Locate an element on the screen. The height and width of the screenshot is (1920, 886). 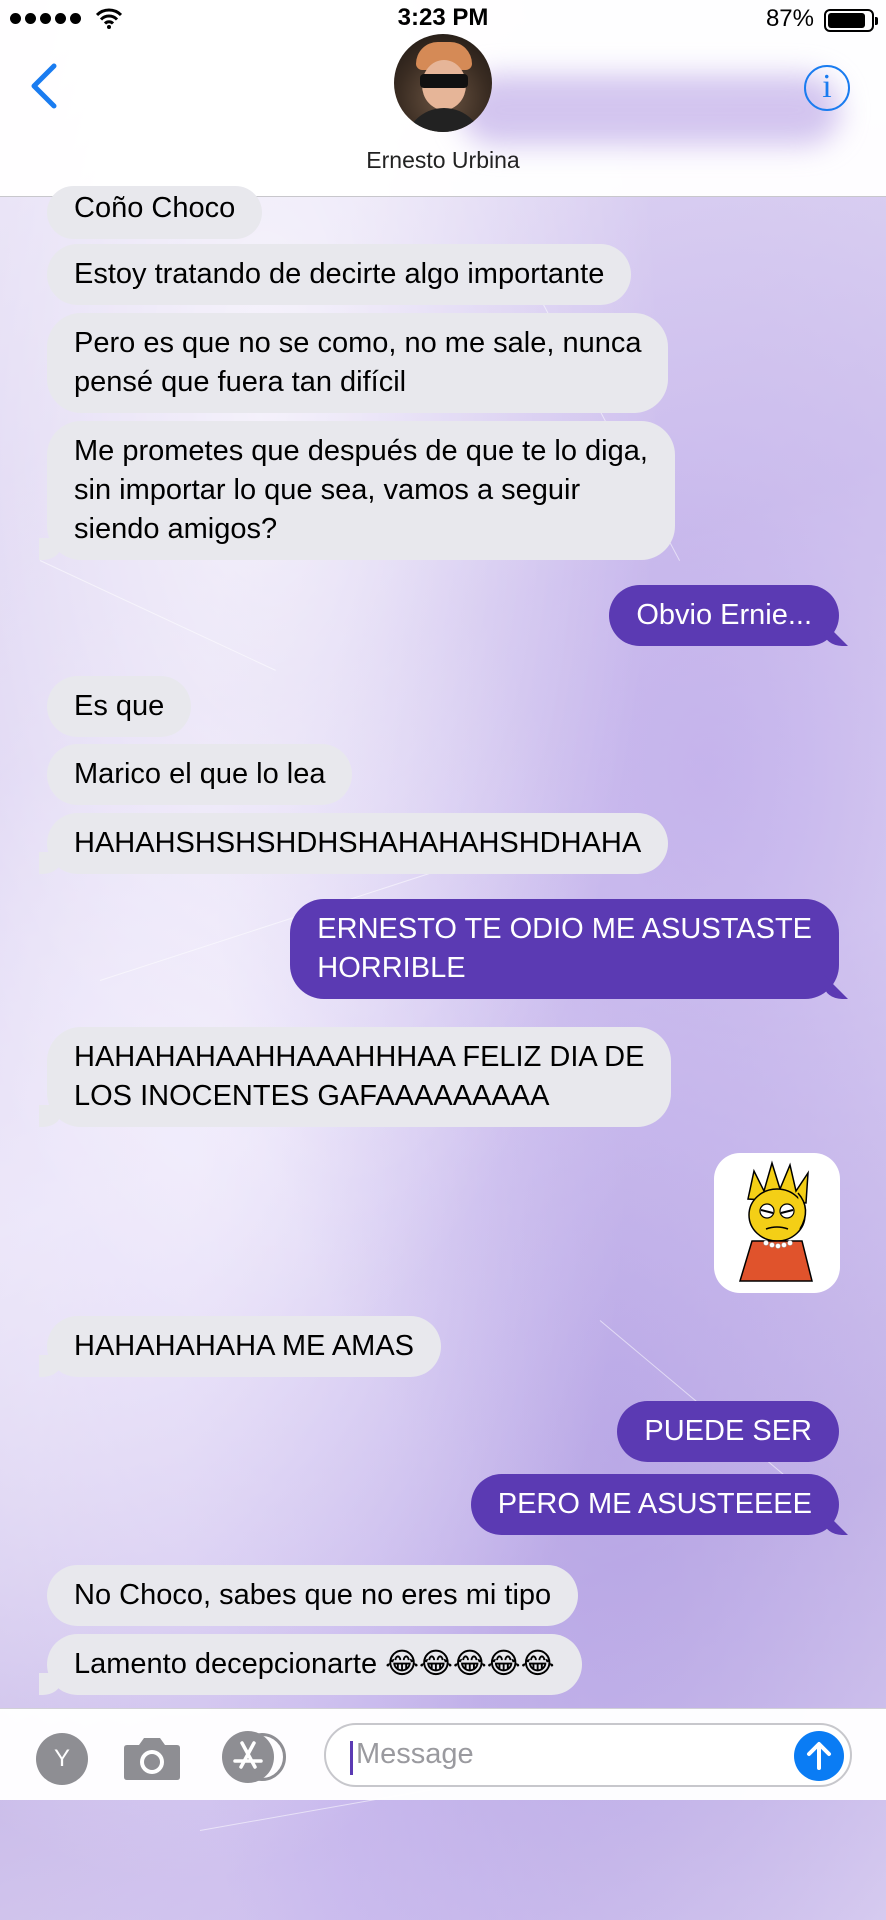
message-bubble-incoming: Es que is located at coordinates (119, 706).